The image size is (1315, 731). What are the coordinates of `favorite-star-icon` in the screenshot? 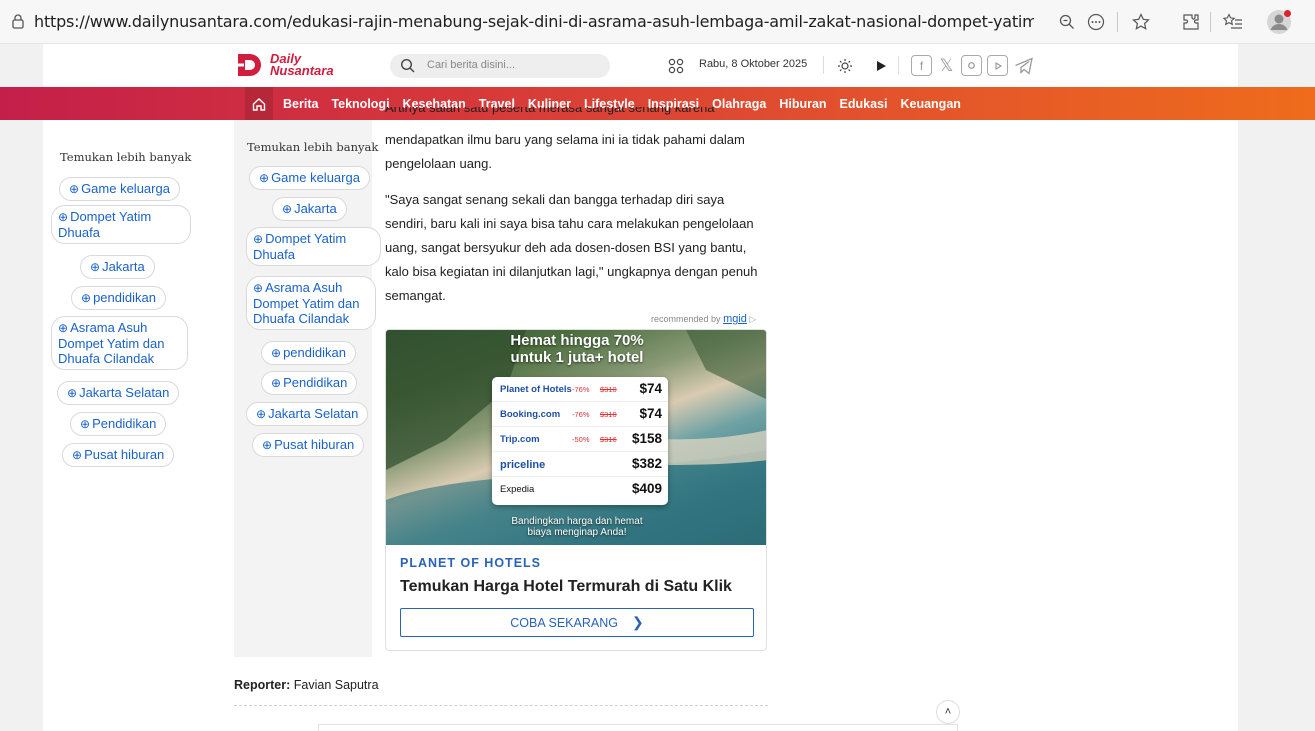 It's located at (1141, 22).